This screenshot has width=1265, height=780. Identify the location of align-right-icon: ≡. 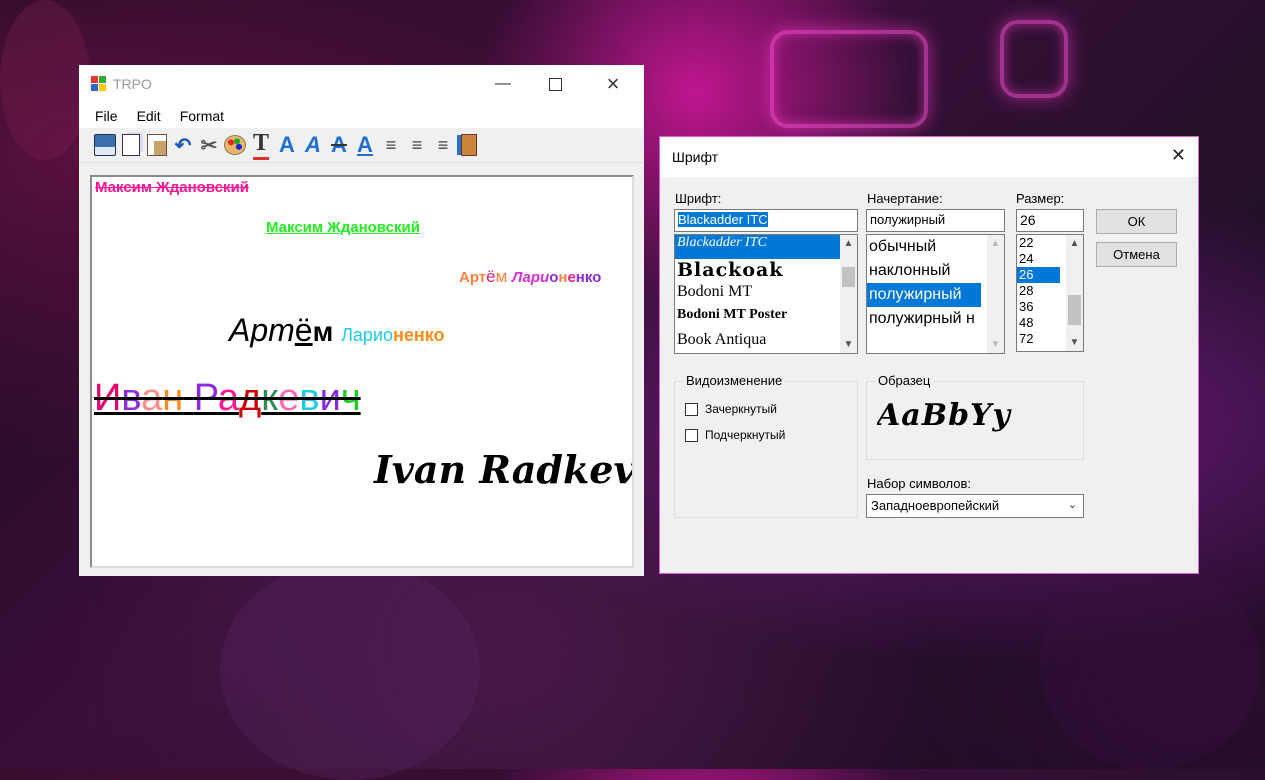
(443, 145).